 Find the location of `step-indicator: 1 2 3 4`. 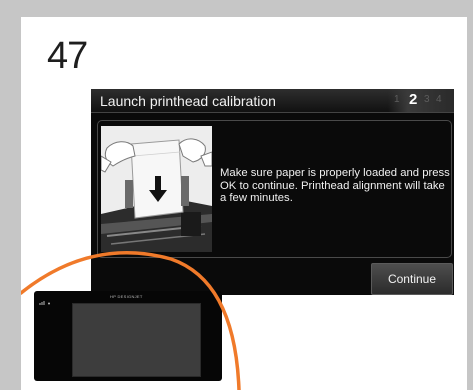

step-indicator: 1 2 3 4 is located at coordinates (421, 100).